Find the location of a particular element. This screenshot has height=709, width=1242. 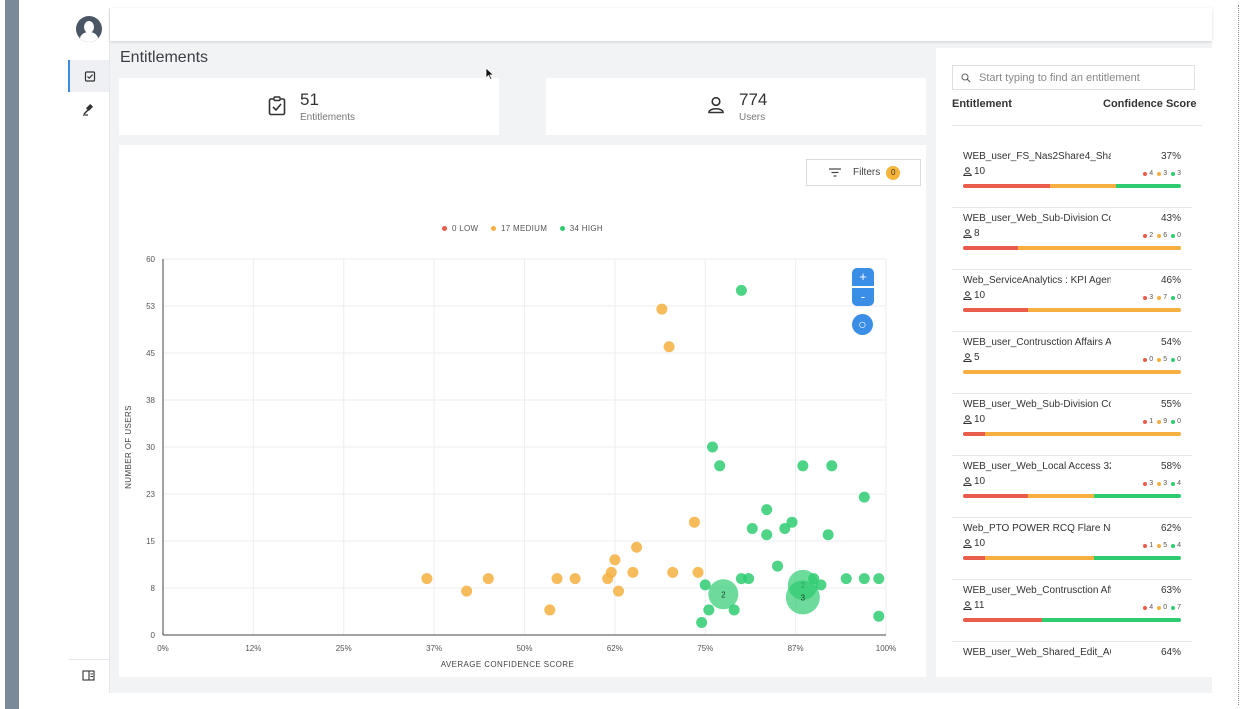

risk-count-med: 3 is located at coordinates (1165, 483).